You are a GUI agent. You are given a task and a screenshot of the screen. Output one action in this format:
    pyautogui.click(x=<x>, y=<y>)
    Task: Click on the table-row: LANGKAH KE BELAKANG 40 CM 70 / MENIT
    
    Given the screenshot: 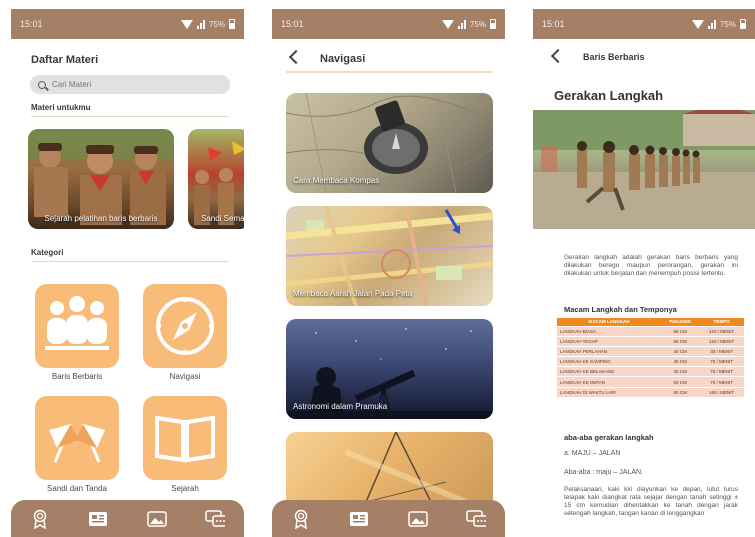 What is the action you would take?
    pyautogui.click(x=650, y=371)
    